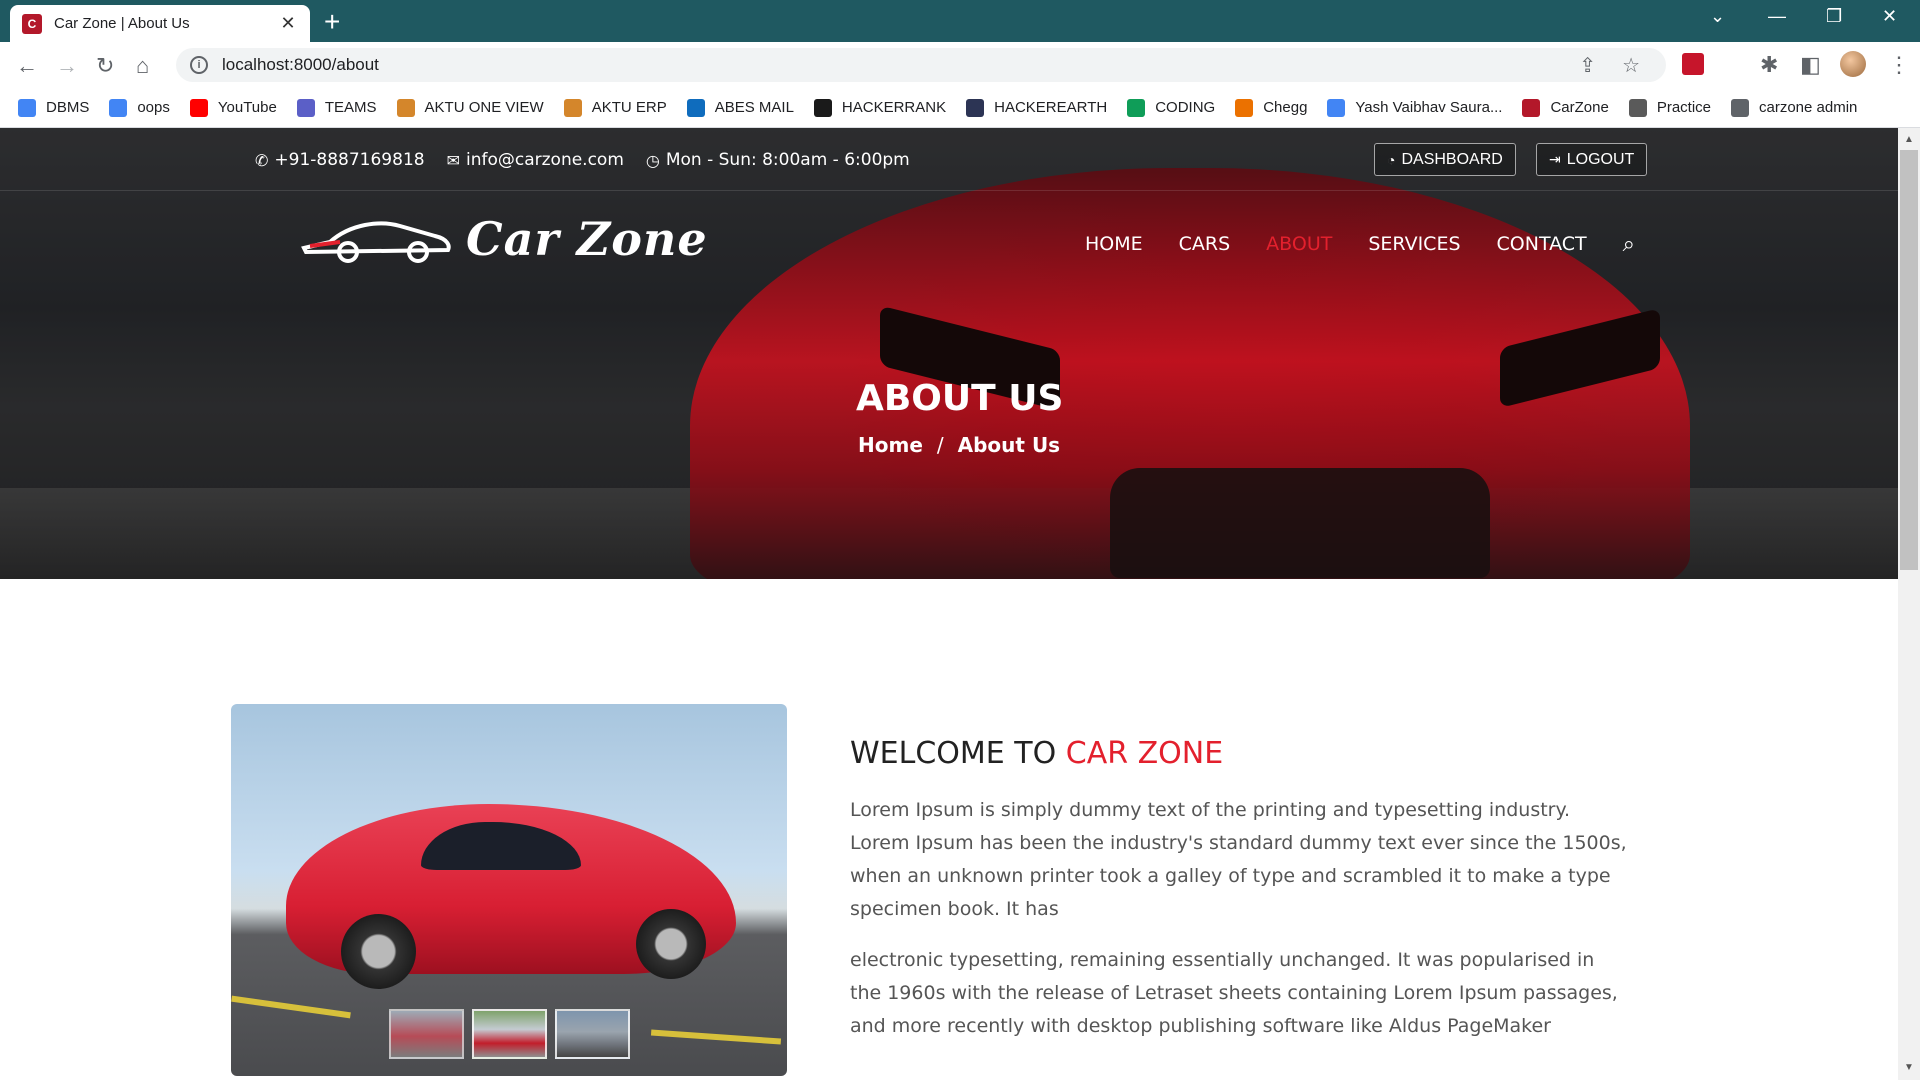 This screenshot has width=1920, height=1080. What do you see at coordinates (27, 66) in the screenshot?
I see `back-icon: ←` at bounding box center [27, 66].